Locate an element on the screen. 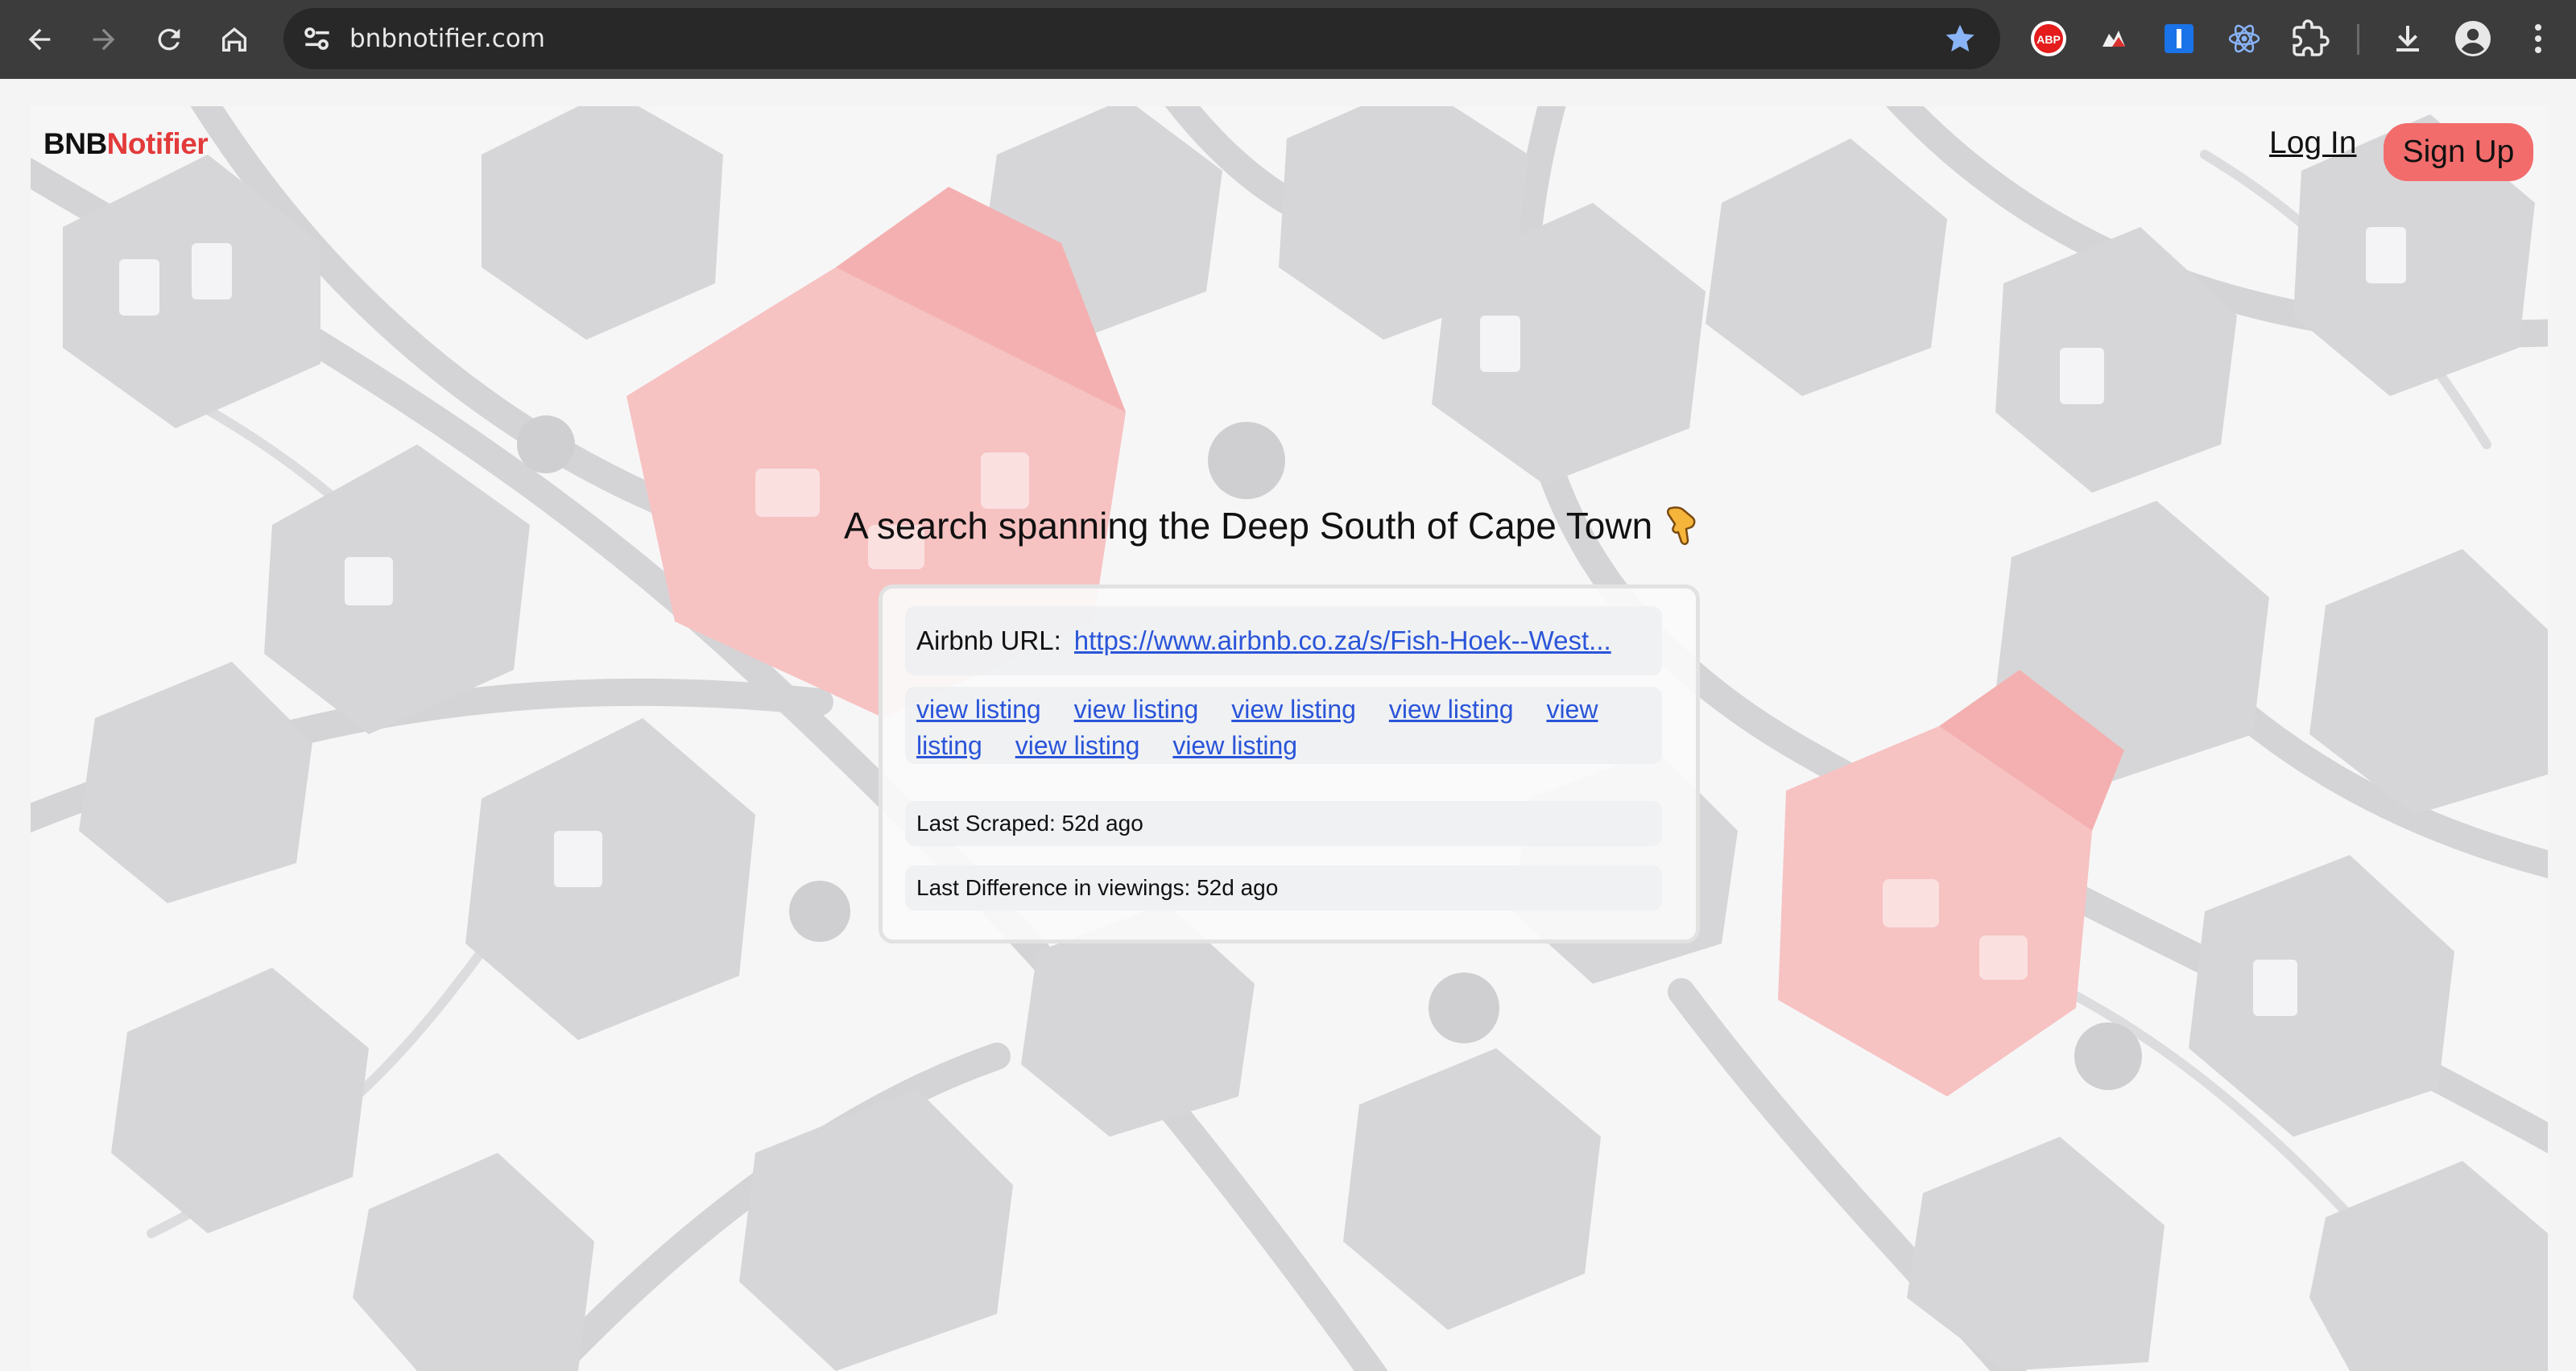 This screenshot has height=1371, width=2576. brand-logo-part1: BNB is located at coordinates (75, 144).